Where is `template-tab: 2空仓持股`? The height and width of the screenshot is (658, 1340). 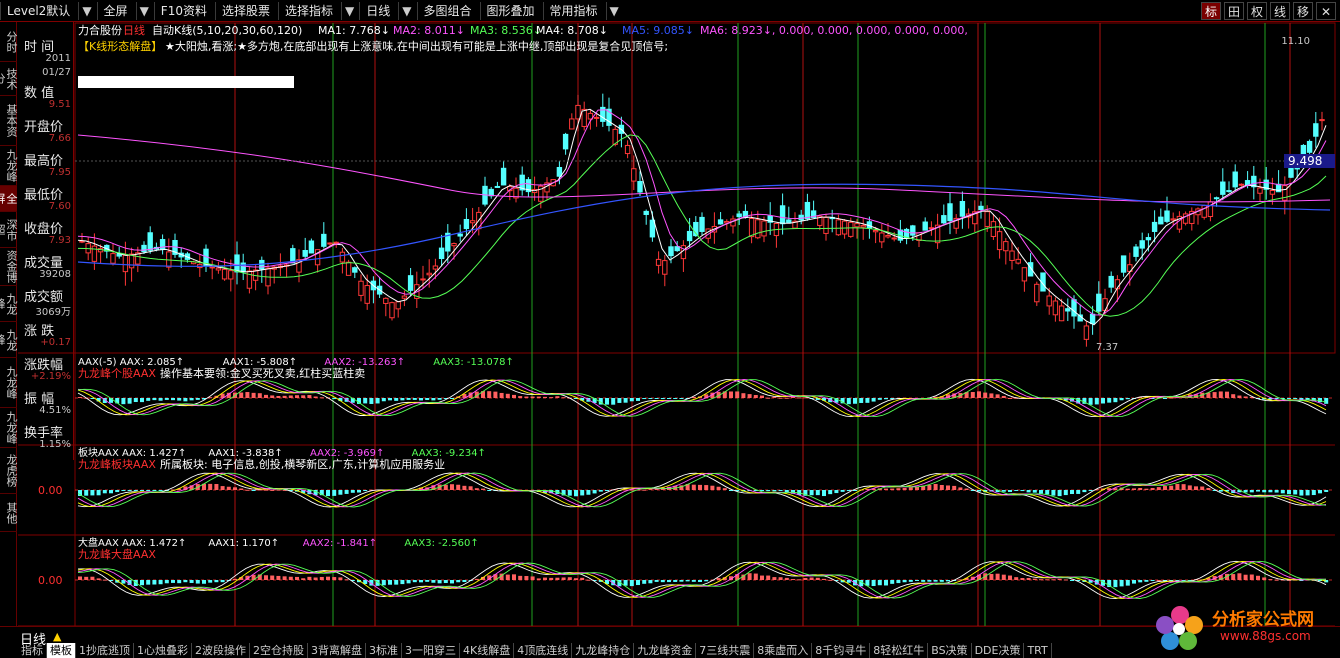
template-tab: 2空仓持股 is located at coordinates (279, 650).